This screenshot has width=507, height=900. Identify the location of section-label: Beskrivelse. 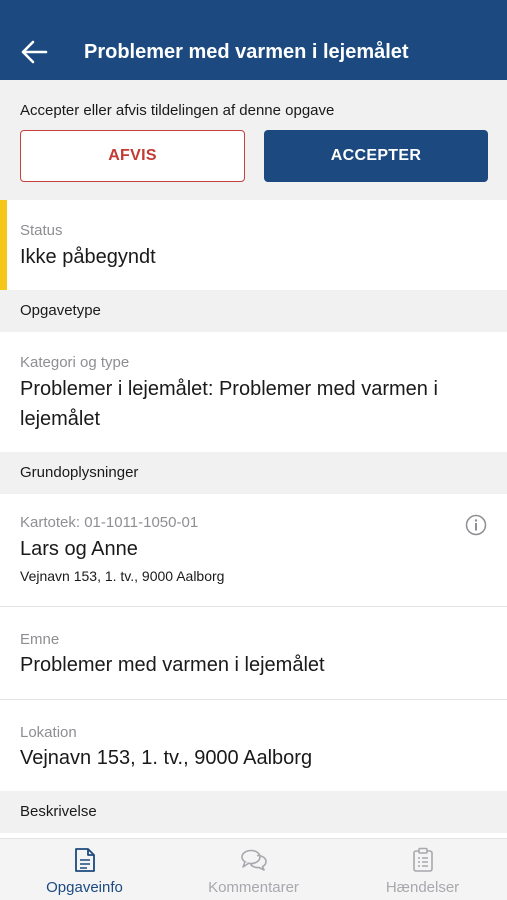
(58, 811).